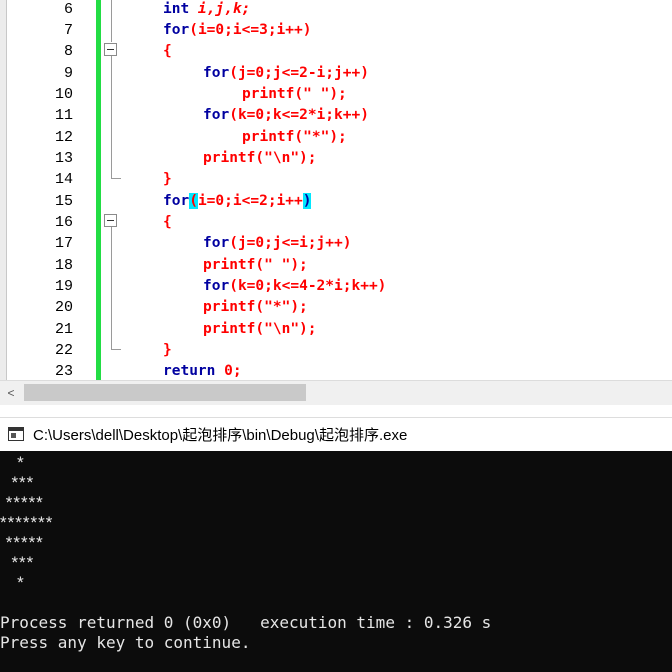  What do you see at coordinates (16, 434) in the screenshot?
I see `console-window-icon` at bounding box center [16, 434].